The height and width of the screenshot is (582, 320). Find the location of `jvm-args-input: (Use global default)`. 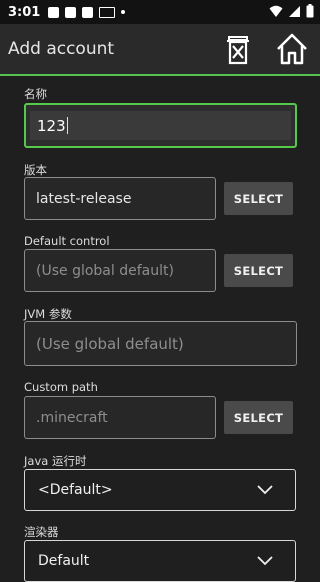

jvm-args-input: (Use global default) is located at coordinates (160, 343).